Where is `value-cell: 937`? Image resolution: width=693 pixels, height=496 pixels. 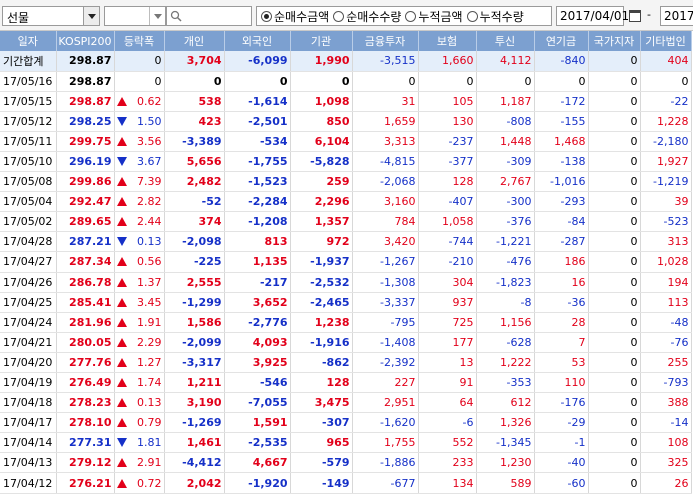
value-cell: 937 is located at coordinates (447, 302).